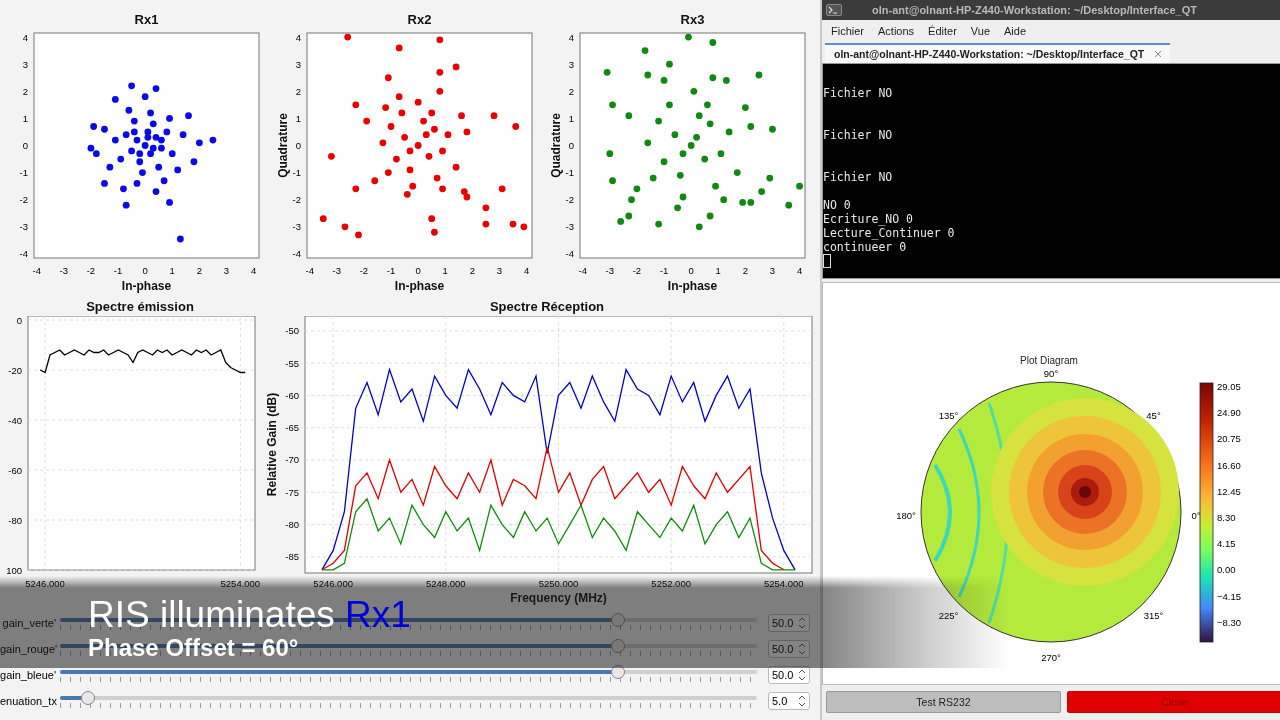 The height and width of the screenshot is (720, 1280). I want to click on axis-title: Relative Gain (dB), so click(272, 444).